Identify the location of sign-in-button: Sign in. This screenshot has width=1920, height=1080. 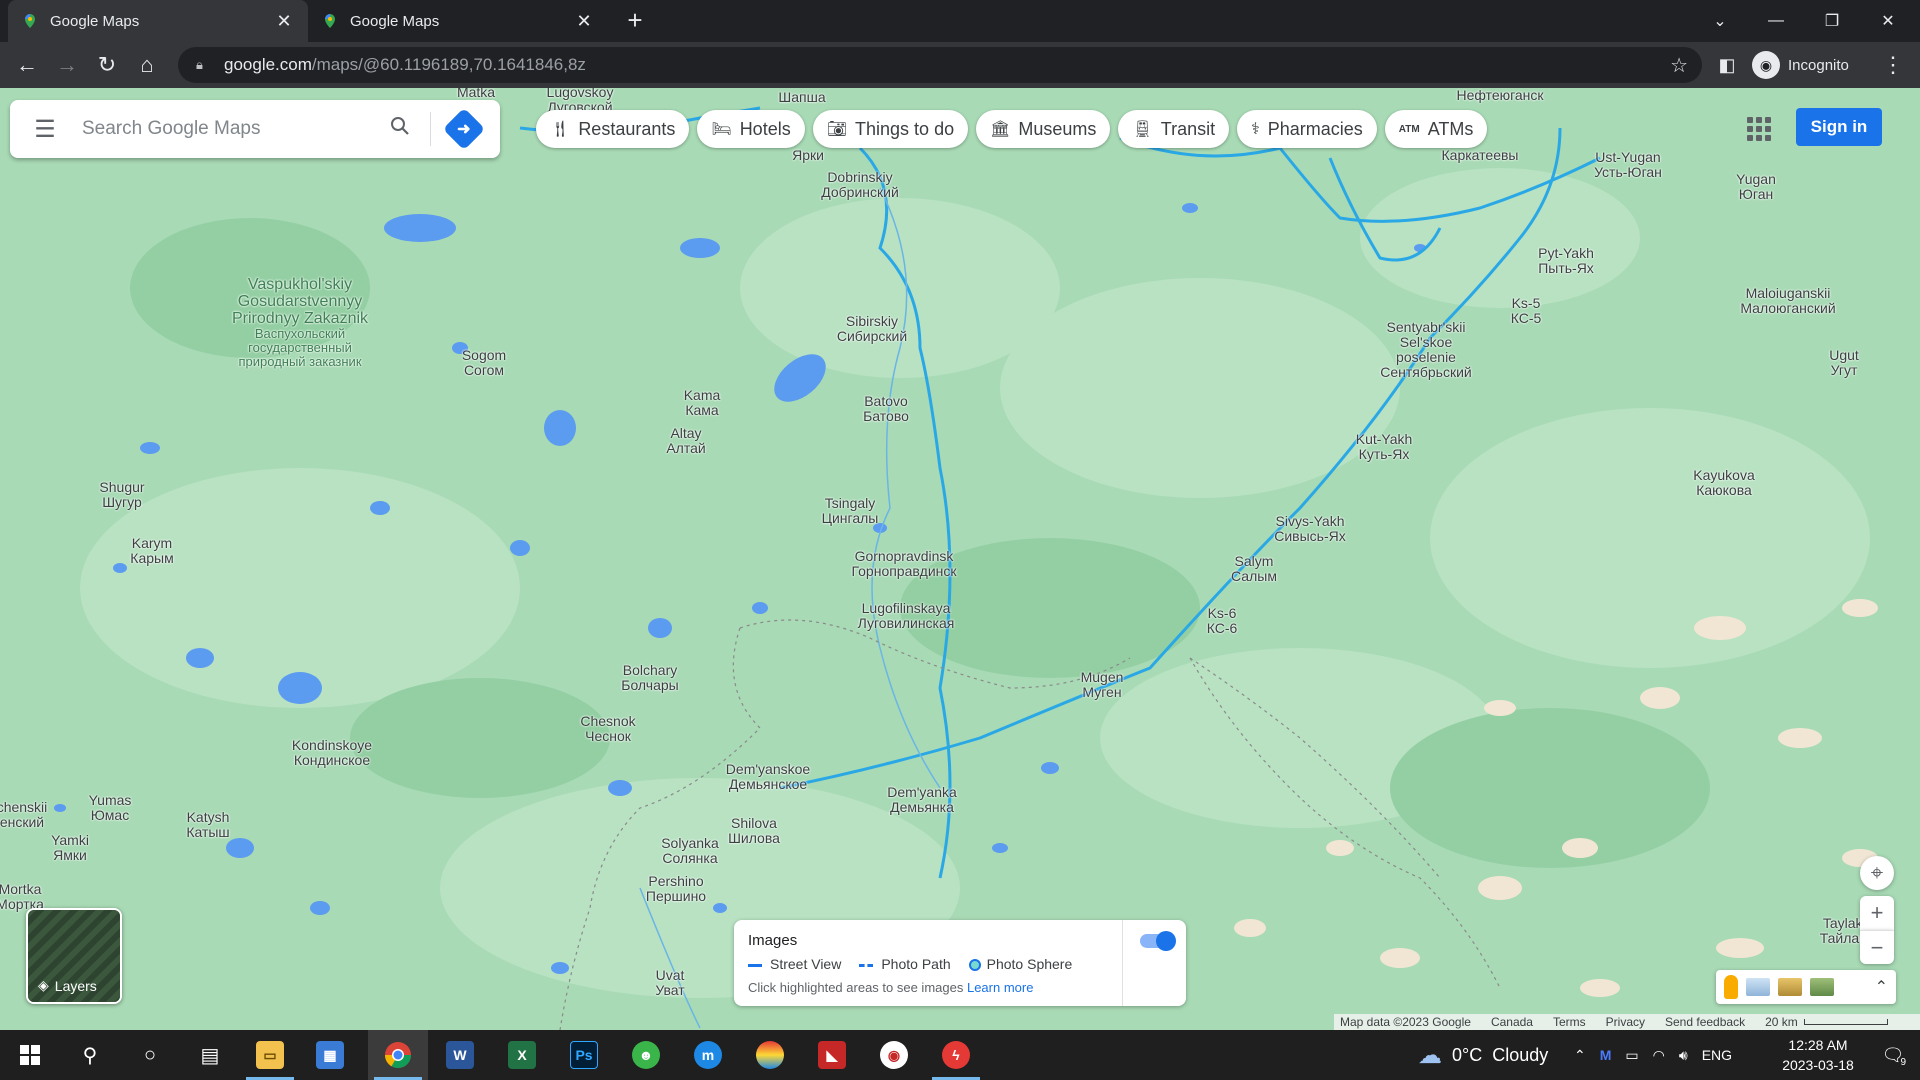
(1839, 127).